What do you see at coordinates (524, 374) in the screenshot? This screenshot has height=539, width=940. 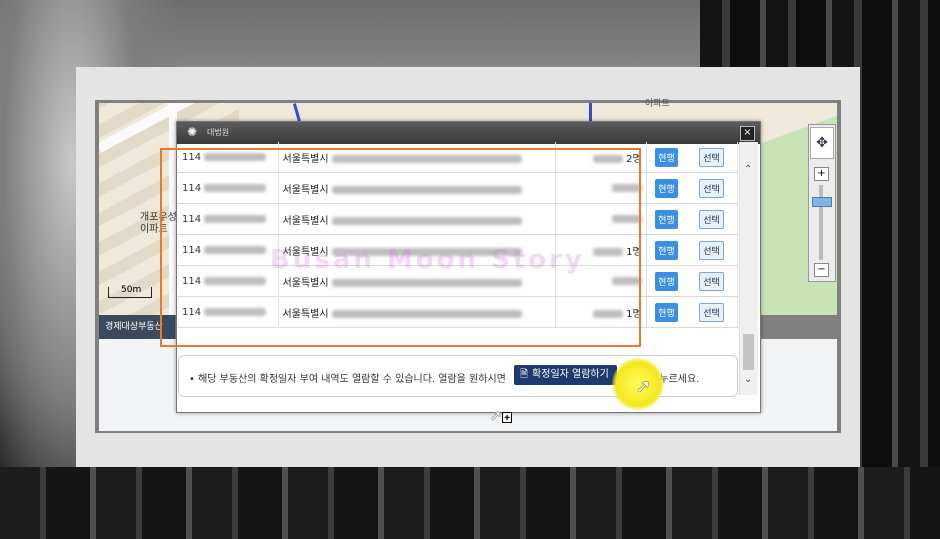 I see `document-icon: 🗎` at bounding box center [524, 374].